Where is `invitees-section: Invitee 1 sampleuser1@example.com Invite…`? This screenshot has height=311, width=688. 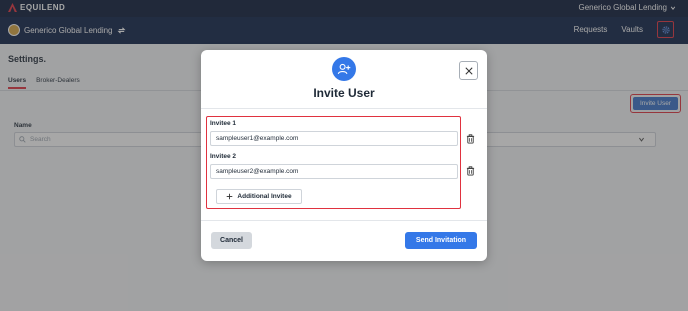
invitees-section: Invitee 1 sampleuser1@example.com Invite… is located at coordinates (333, 162).